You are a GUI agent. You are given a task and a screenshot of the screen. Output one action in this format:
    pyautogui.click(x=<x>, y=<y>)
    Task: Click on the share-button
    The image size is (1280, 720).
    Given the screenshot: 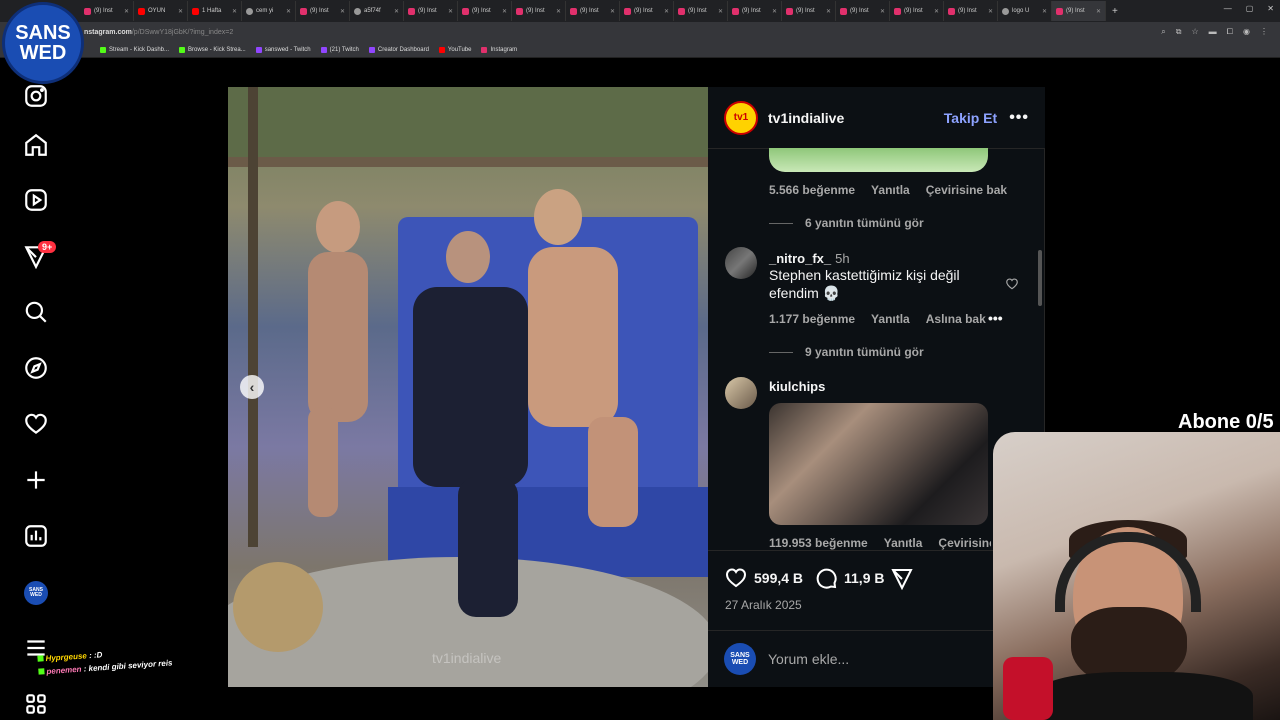 What is the action you would take?
    pyautogui.click(x=902, y=578)
    